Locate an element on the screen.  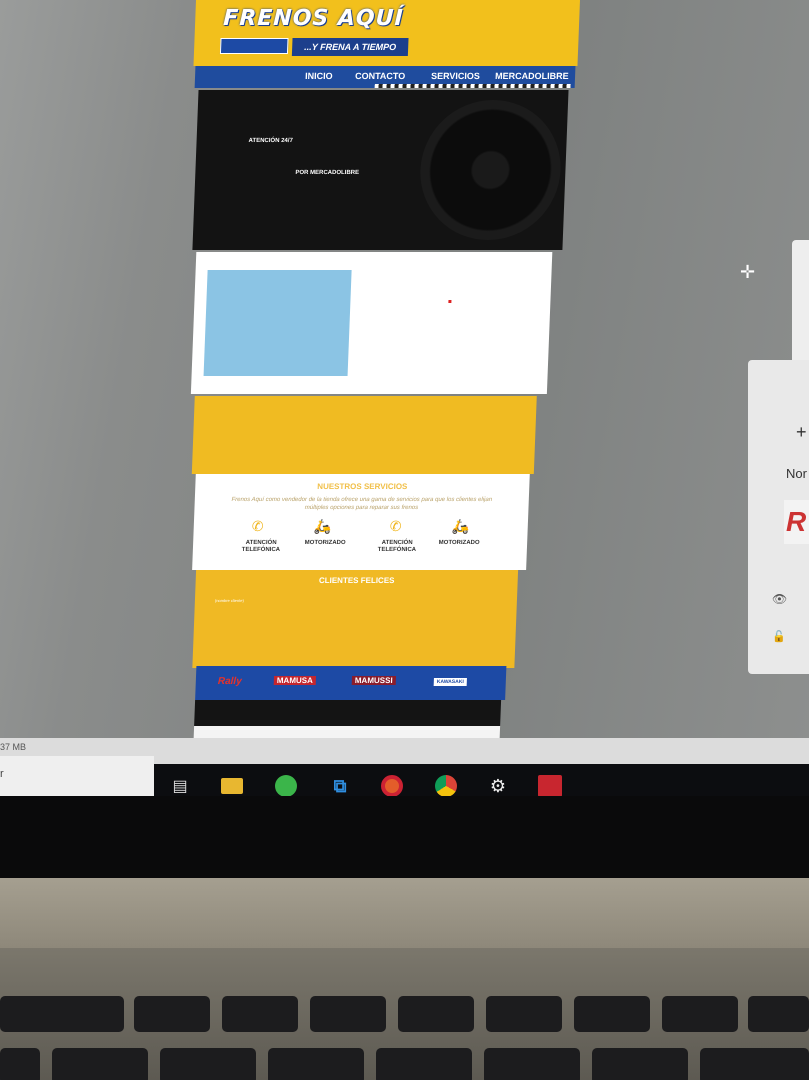
layer-thumb: R is located at coordinates (796, 522).